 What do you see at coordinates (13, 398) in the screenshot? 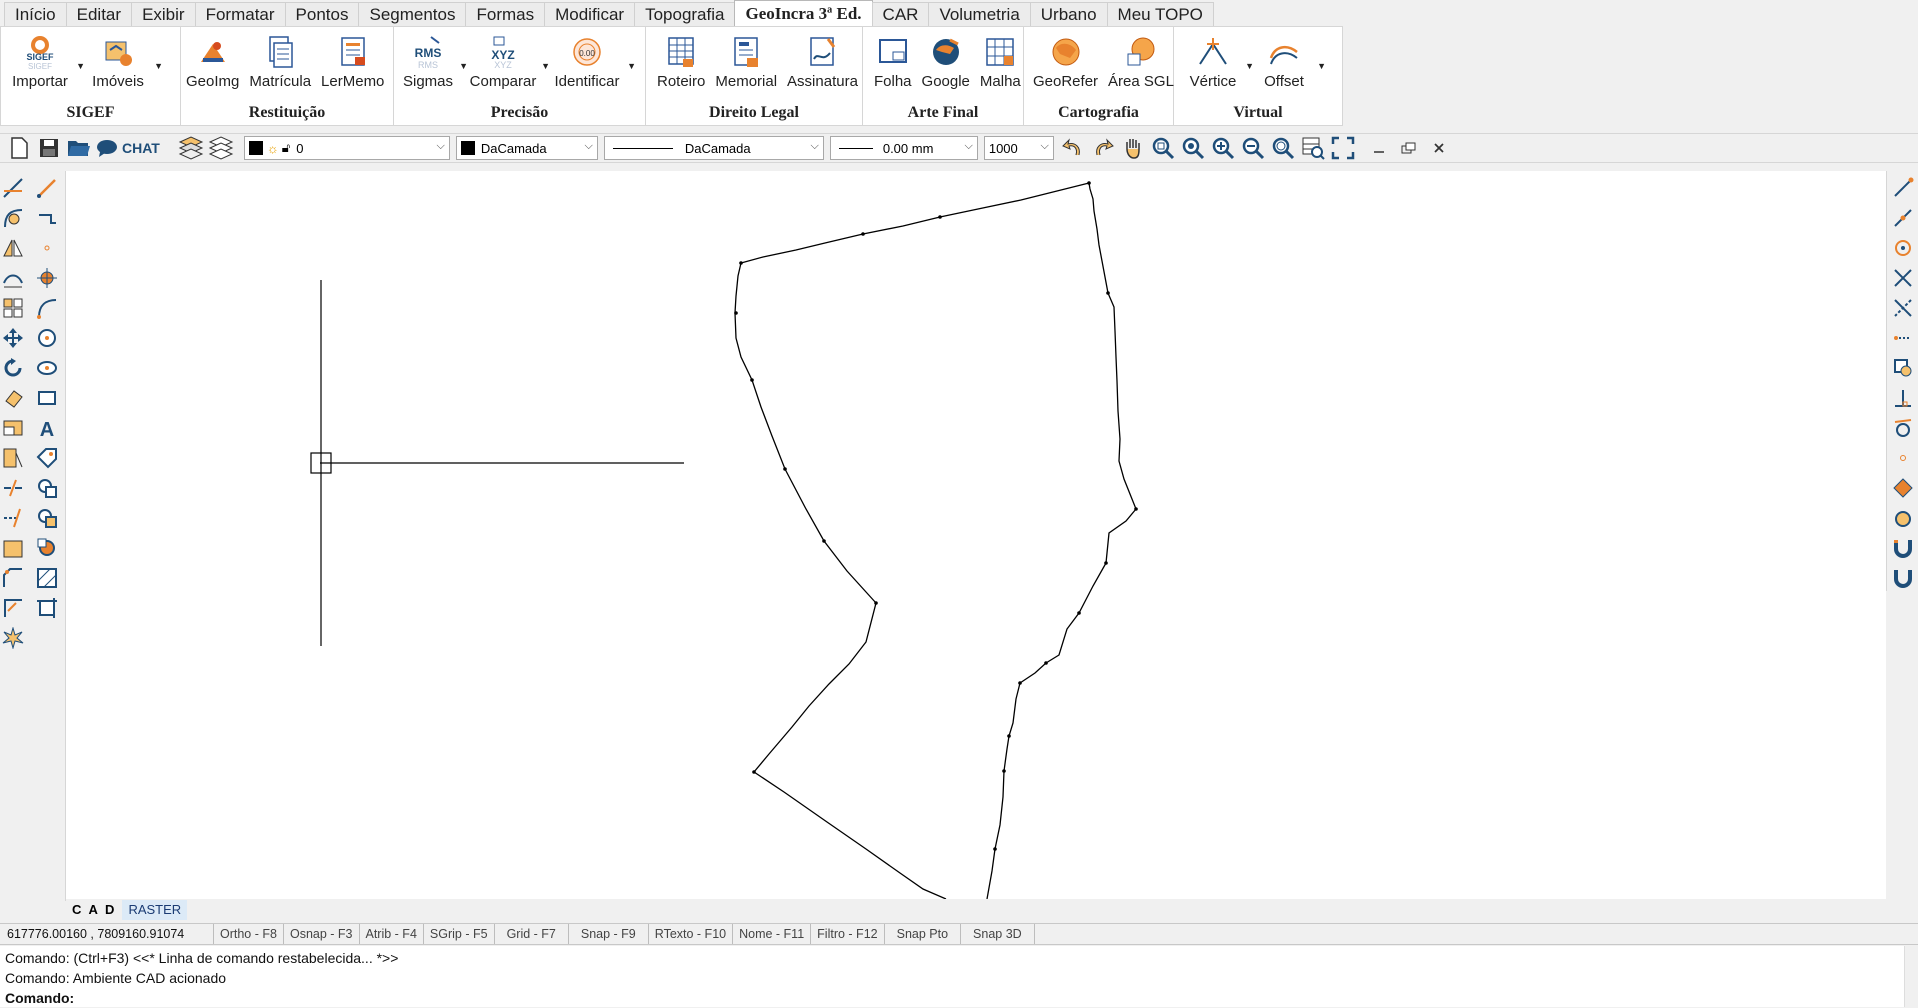
I see `erase-tool-icon` at bounding box center [13, 398].